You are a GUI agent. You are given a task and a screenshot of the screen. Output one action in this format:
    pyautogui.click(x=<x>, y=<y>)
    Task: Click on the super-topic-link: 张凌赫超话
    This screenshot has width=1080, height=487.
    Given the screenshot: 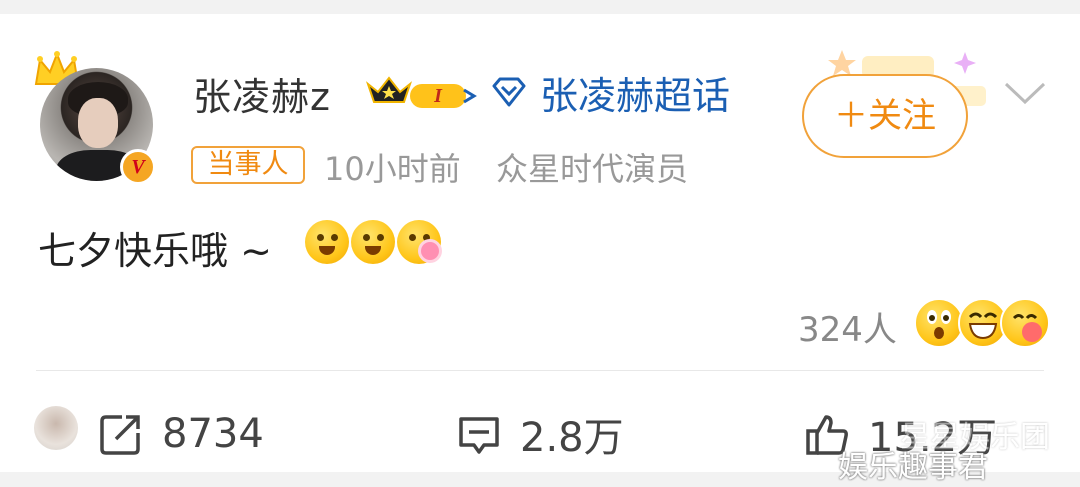 What is the action you would take?
    pyautogui.click(x=609, y=94)
    